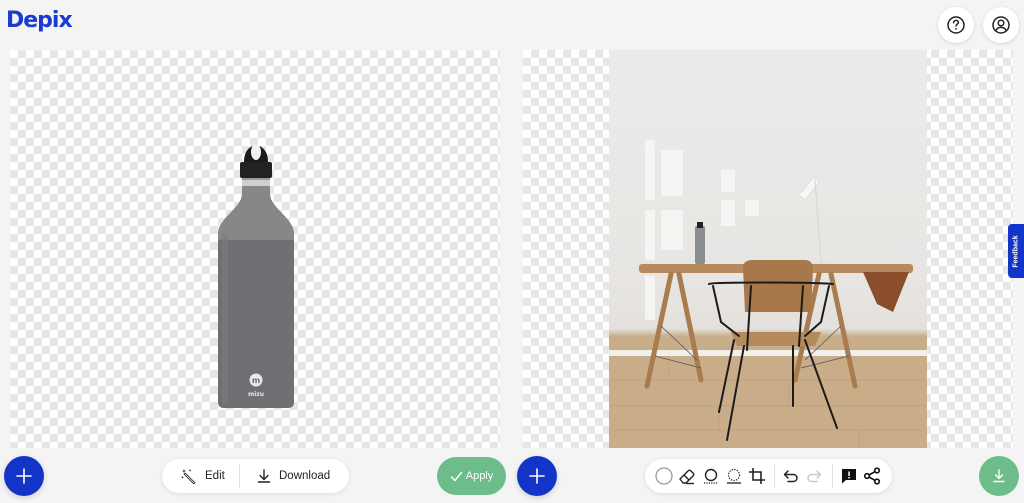  I want to click on undo-icon, so click(790, 476).